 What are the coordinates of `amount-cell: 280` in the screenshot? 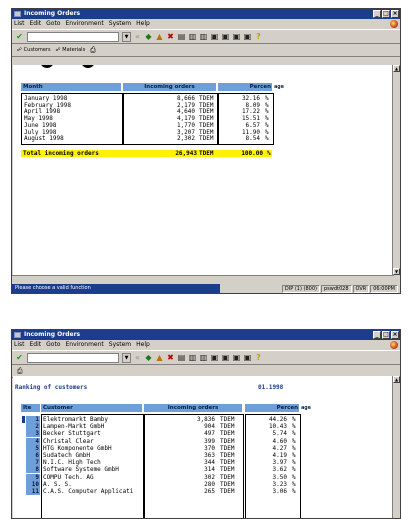 It's located at (209, 484).